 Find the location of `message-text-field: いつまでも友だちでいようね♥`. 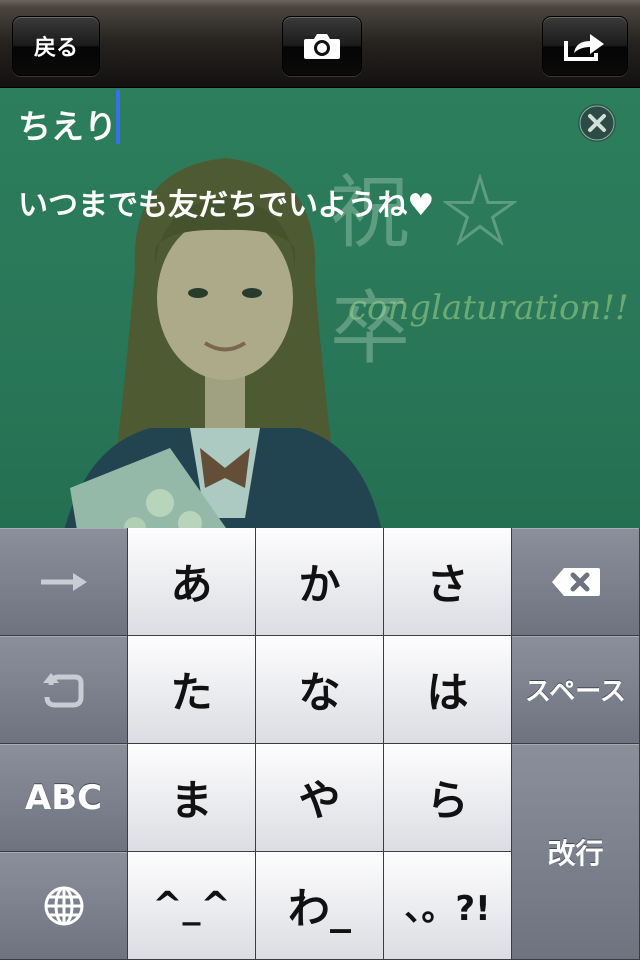

message-text-field: いつまでも友だちでいようね♥ is located at coordinates (226, 202).